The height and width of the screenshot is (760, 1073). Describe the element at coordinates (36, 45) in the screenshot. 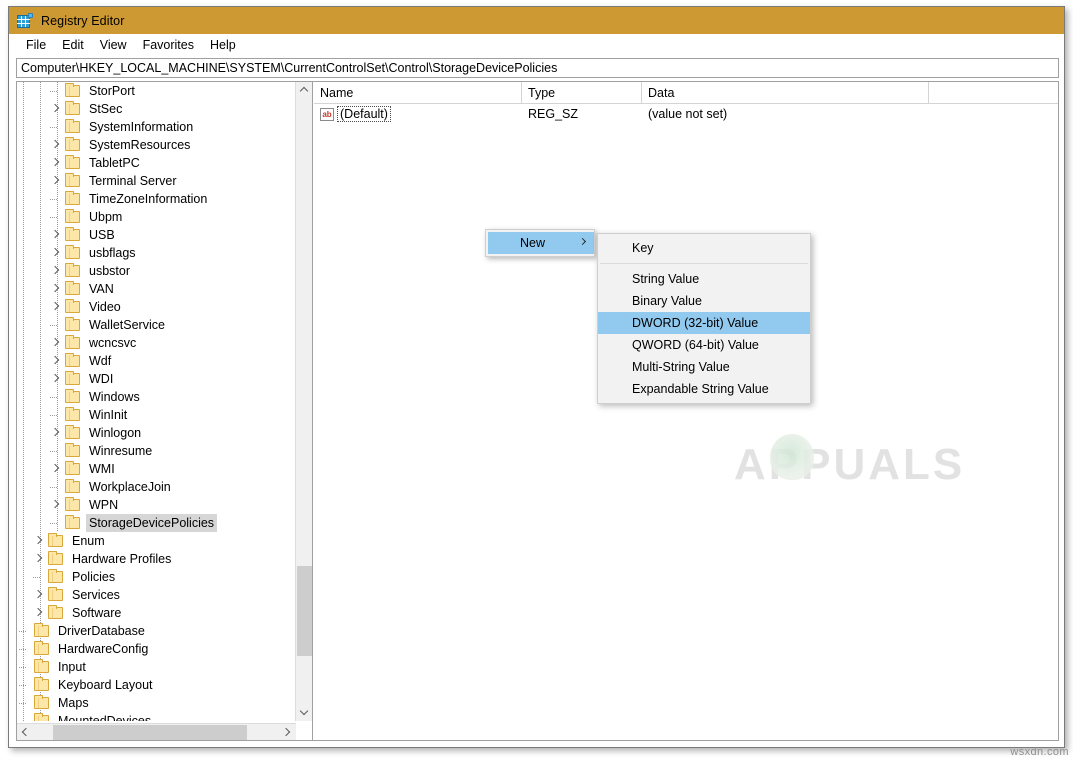

I see `menu-item-file: File` at that location.